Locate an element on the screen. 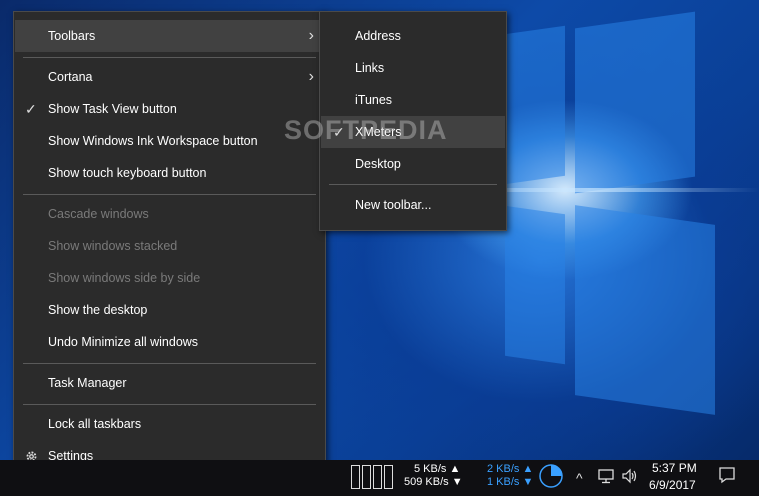 This screenshot has height=496, width=759. menu-item-label: Show touch keyboard button is located at coordinates (127, 173).